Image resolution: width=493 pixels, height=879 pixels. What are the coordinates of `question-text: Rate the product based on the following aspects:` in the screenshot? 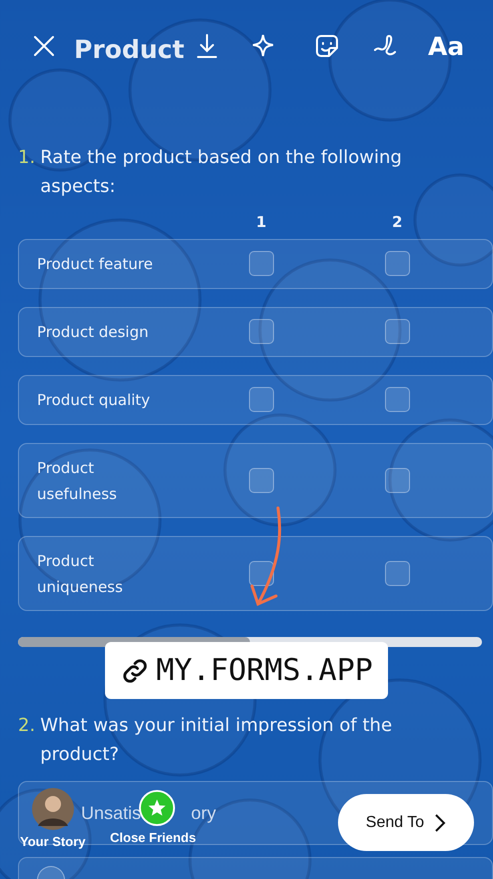 It's located at (221, 172).